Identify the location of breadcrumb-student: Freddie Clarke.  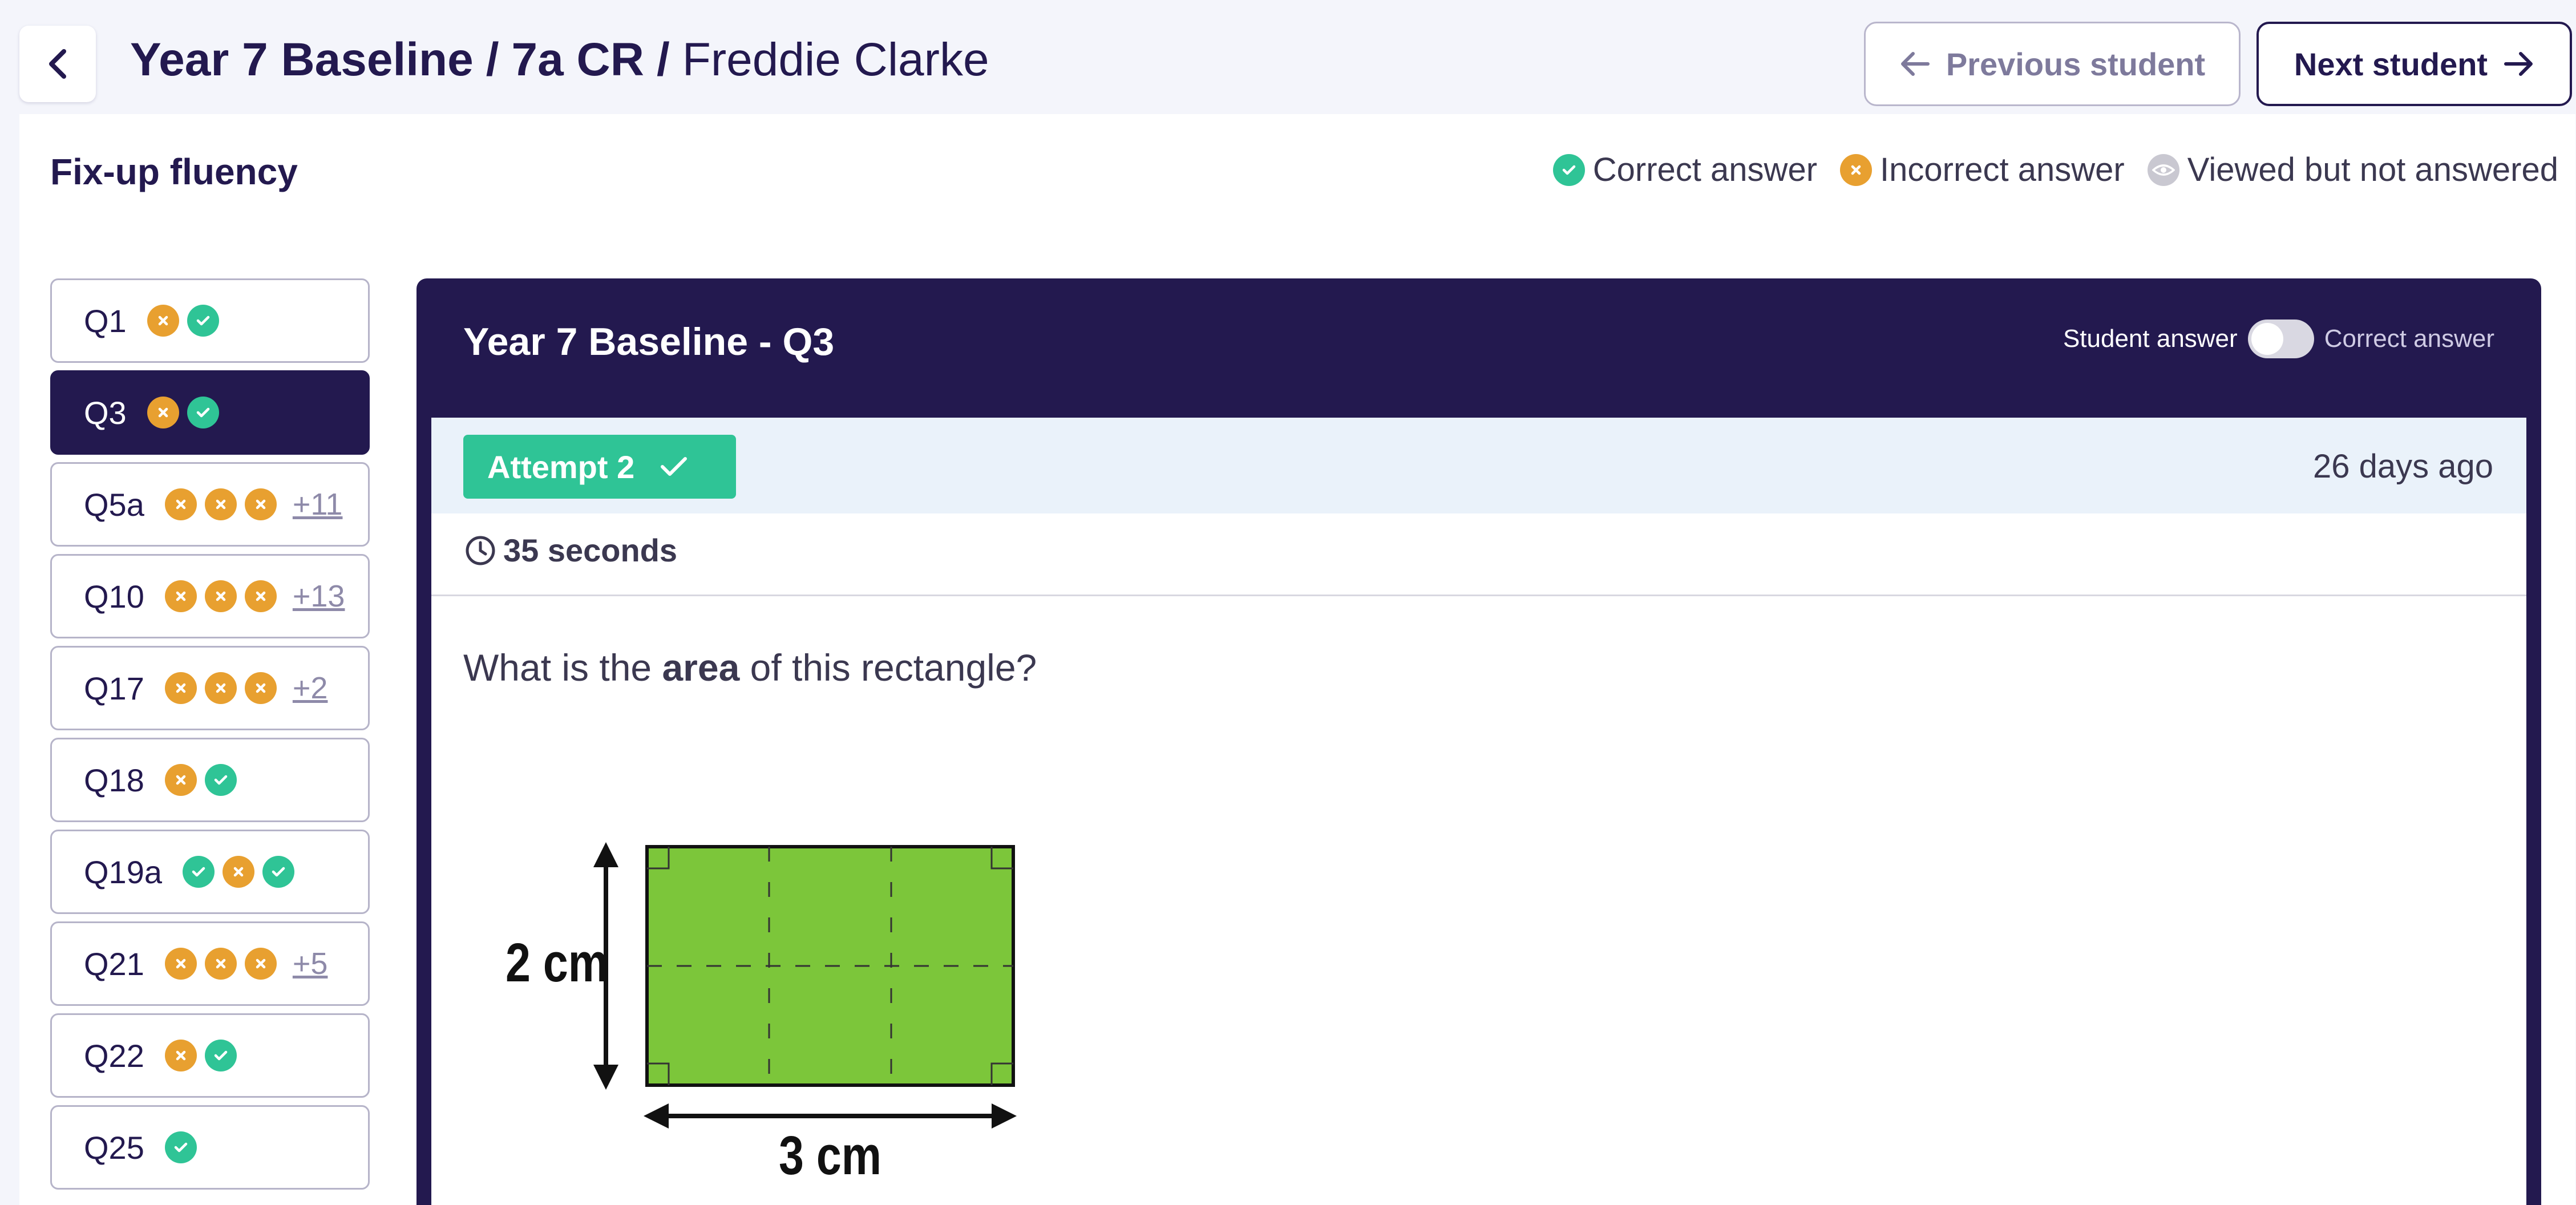
(836, 60).